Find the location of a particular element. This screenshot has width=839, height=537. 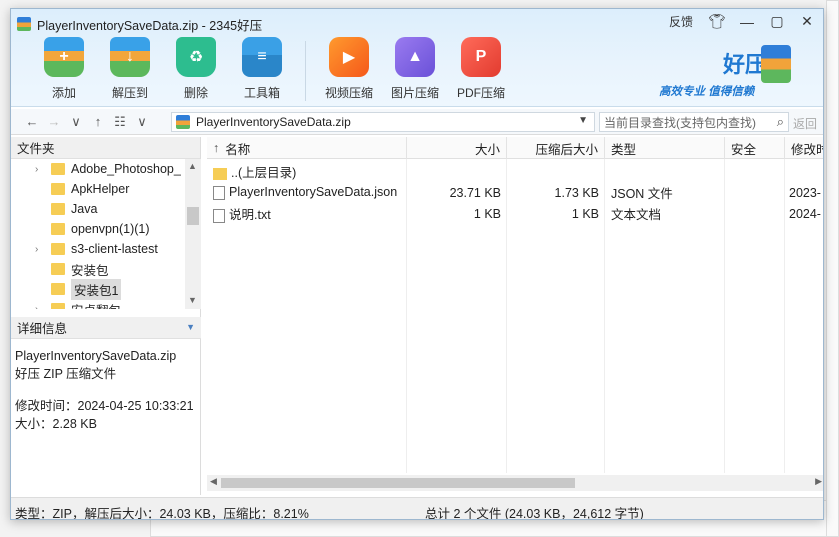

search-input: 当前目录查找(支持包内查找) ⌕ is located at coordinates (694, 122).